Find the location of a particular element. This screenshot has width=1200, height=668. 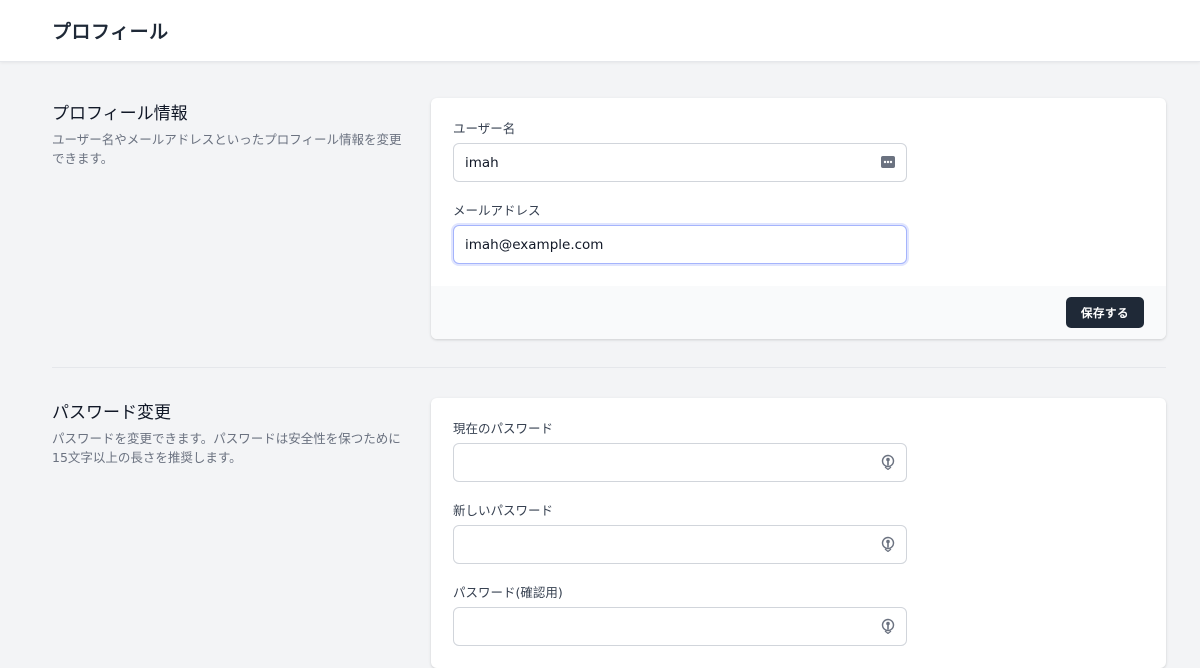

new-password-input is located at coordinates (680, 544).